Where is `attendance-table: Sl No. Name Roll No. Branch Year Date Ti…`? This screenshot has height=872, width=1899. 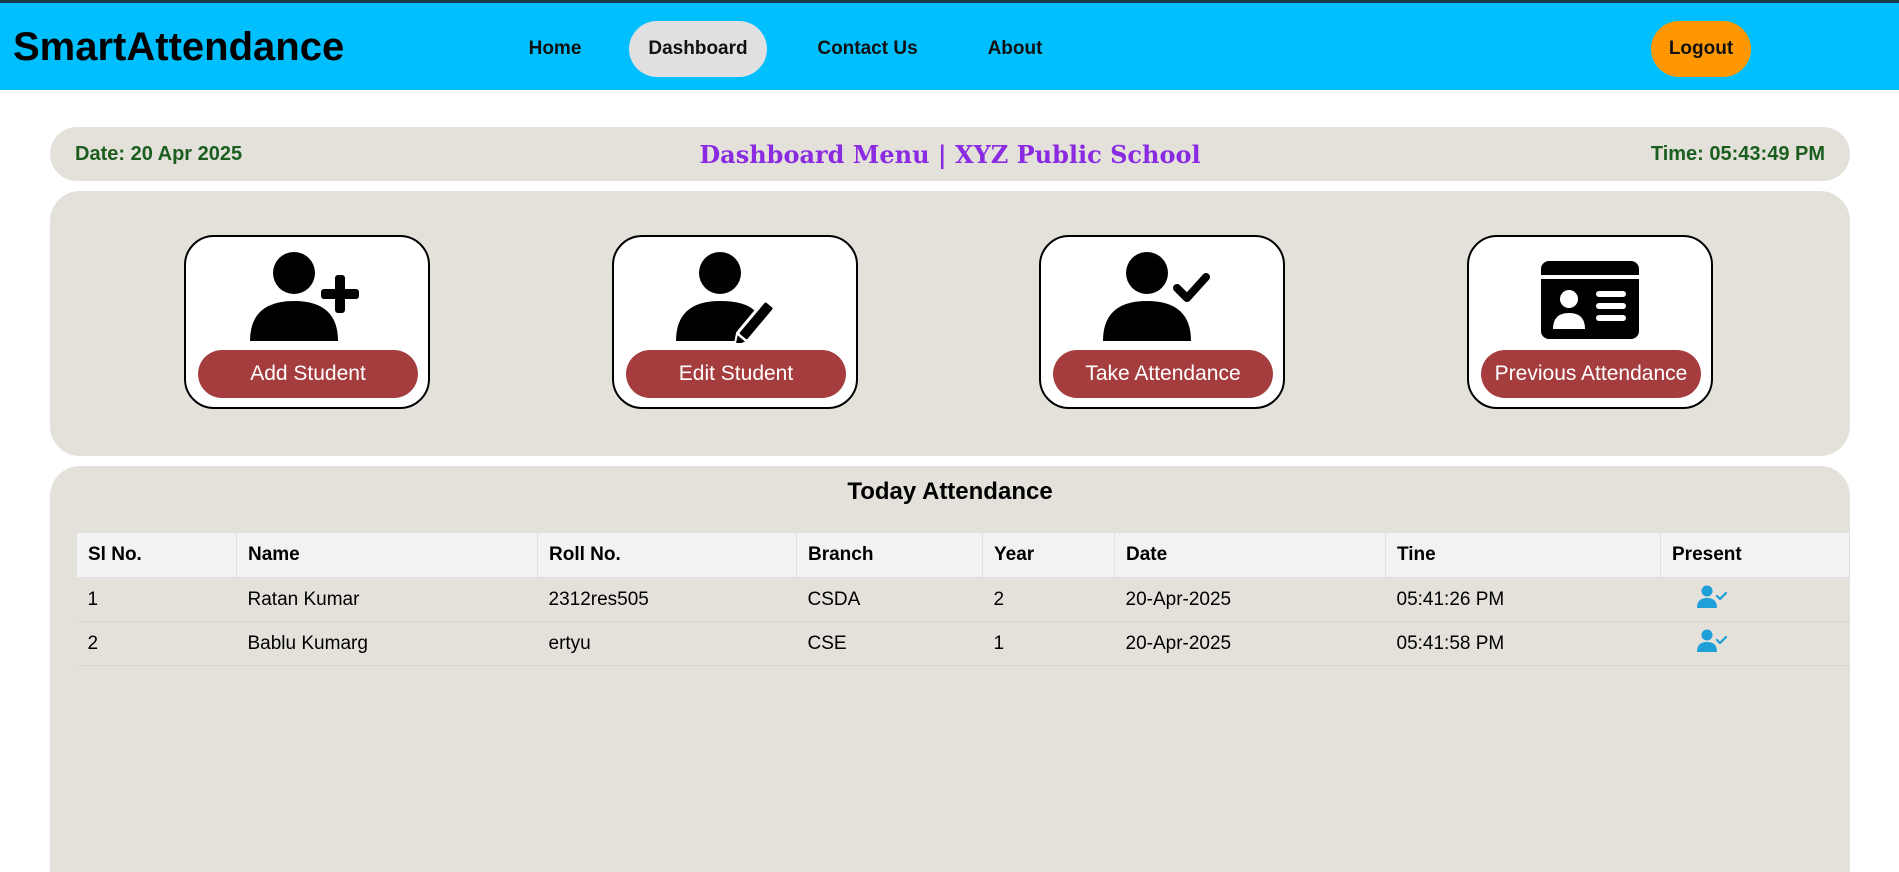 attendance-table: Sl No. Name Roll No. Branch Year Date Ti… is located at coordinates (963, 599).